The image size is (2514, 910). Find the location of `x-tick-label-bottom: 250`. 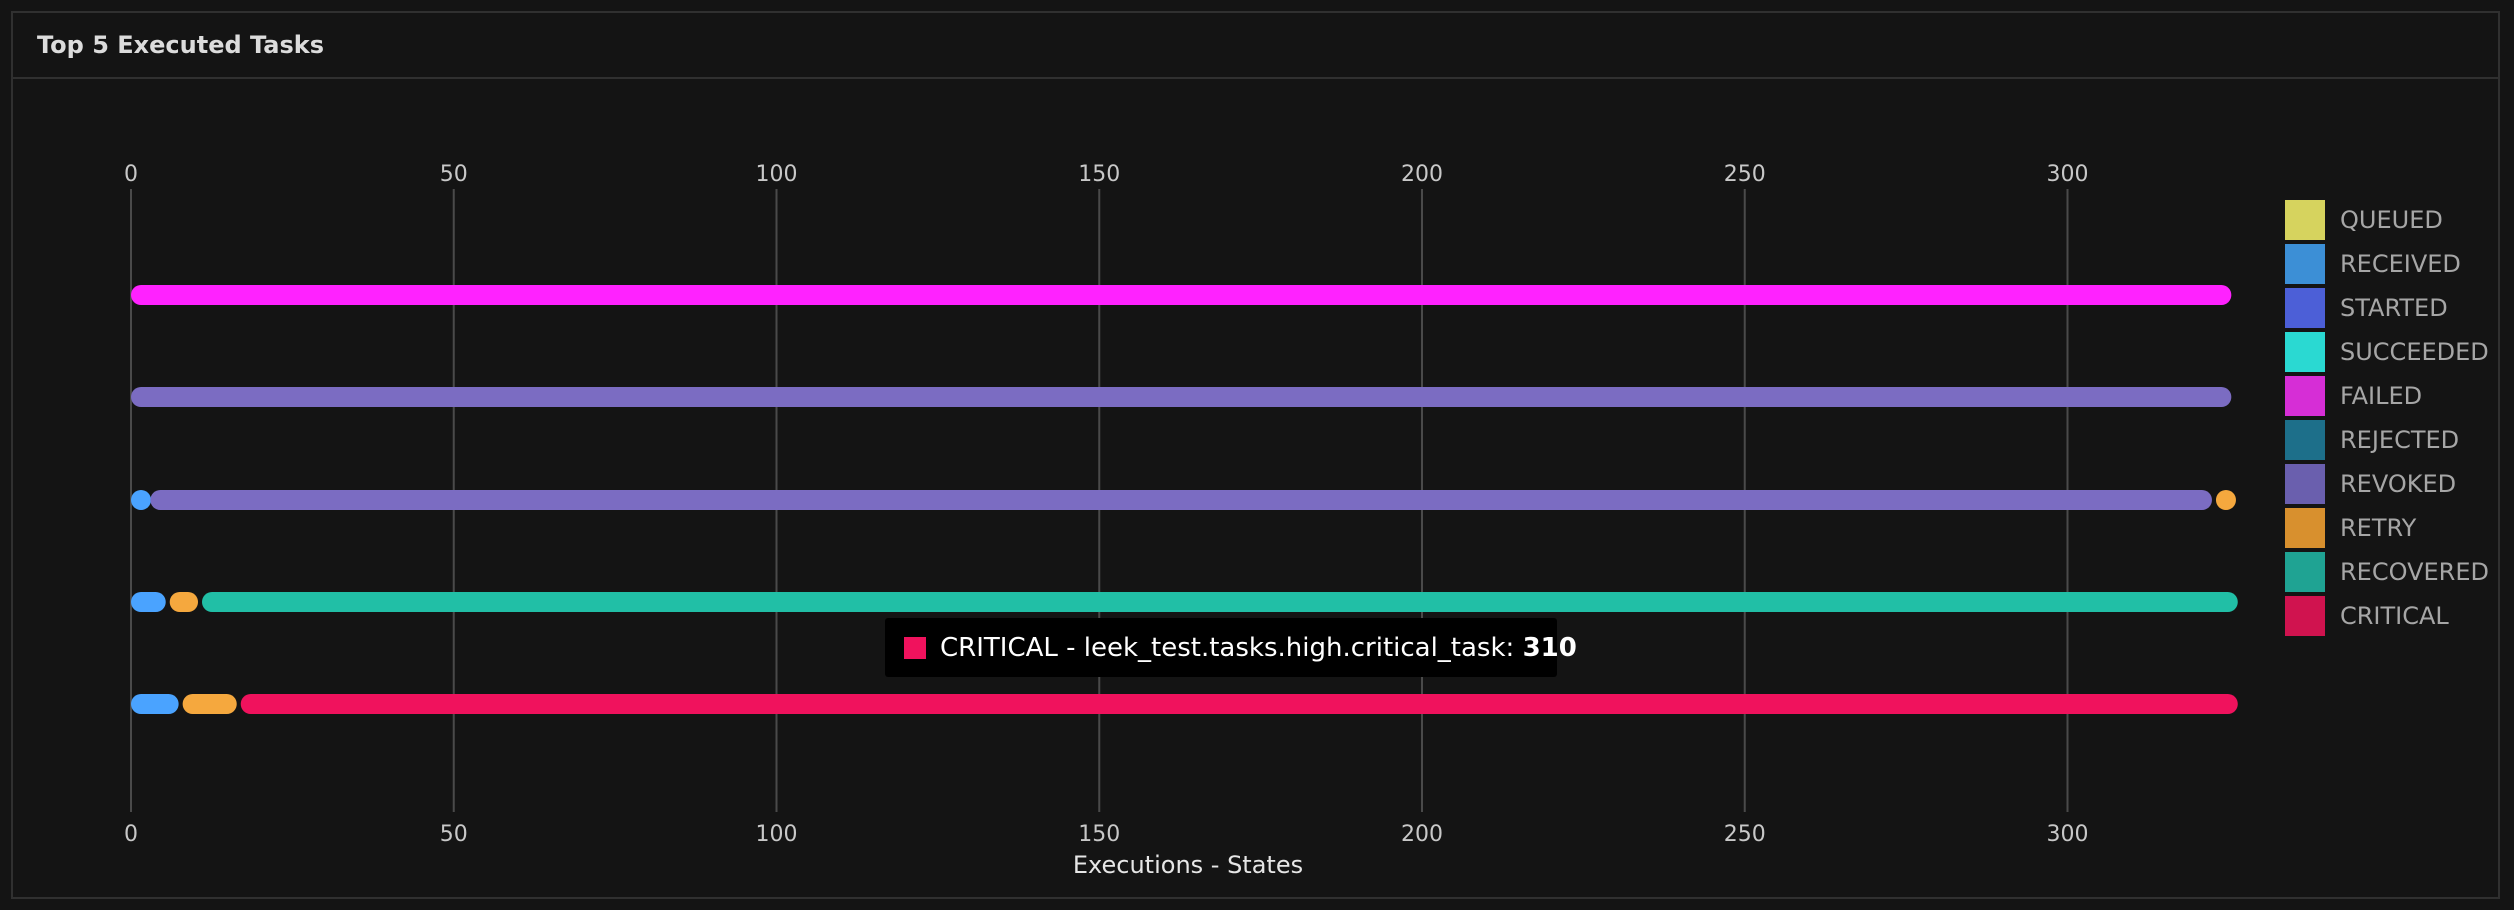

x-tick-label-bottom: 250 is located at coordinates (1745, 834).